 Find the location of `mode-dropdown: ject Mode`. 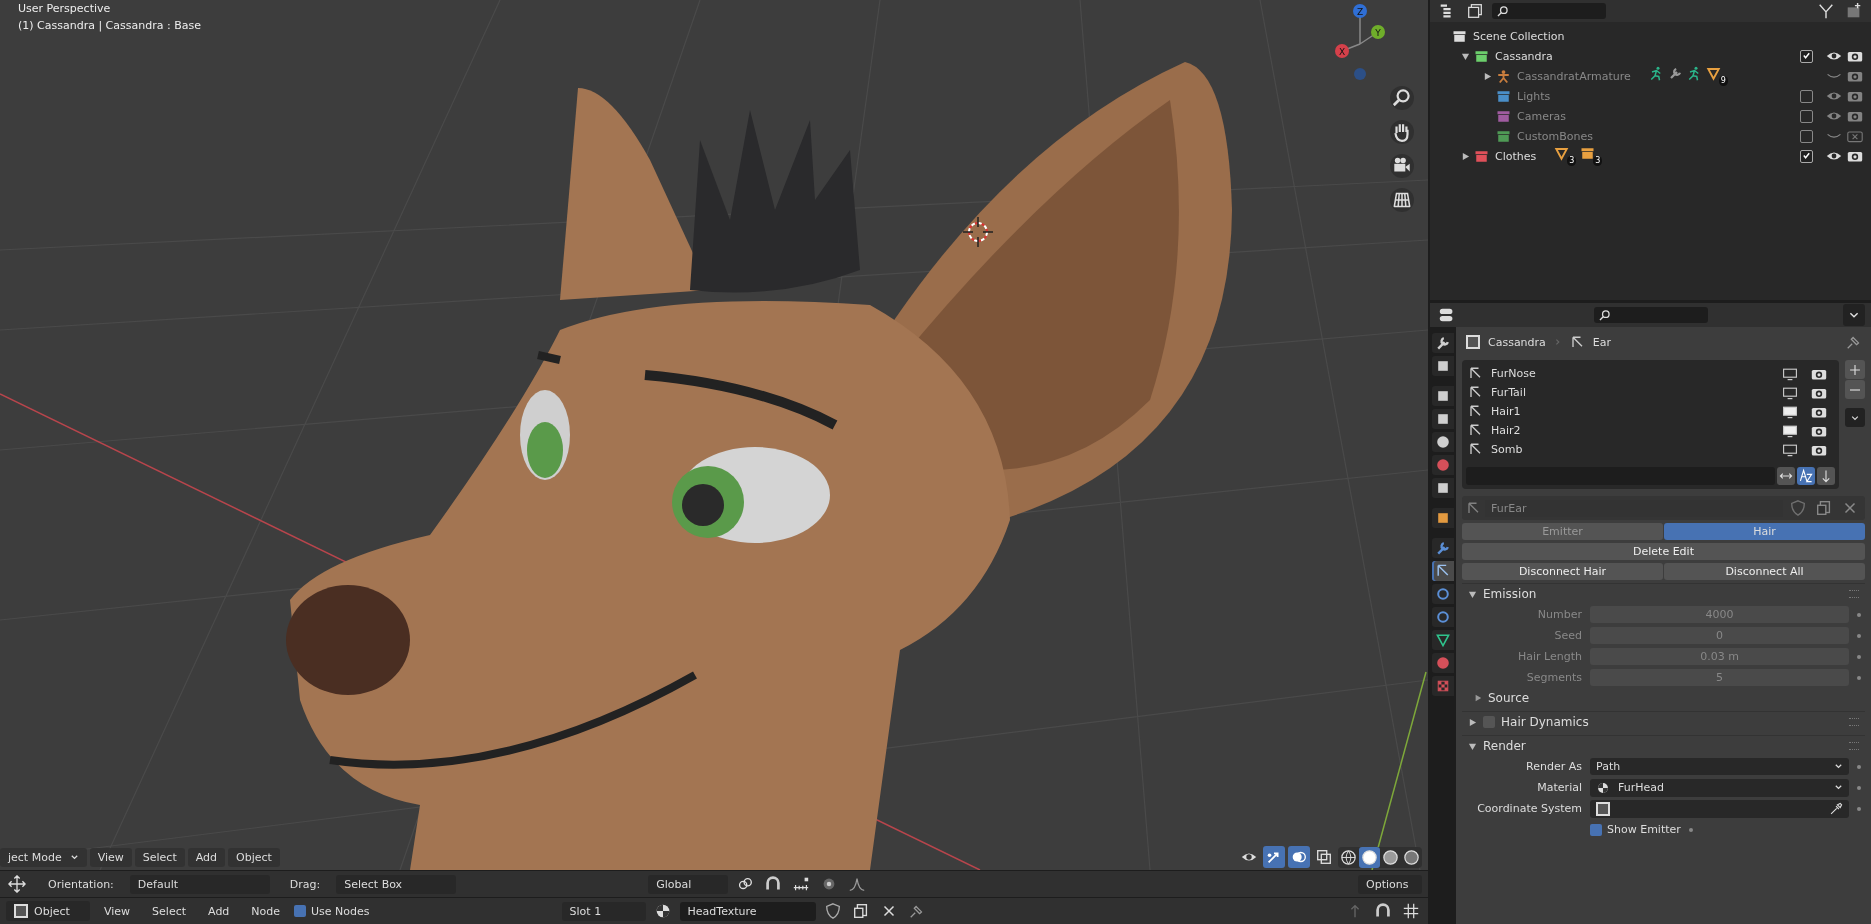

mode-dropdown: ject Mode is located at coordinates (43, 857).